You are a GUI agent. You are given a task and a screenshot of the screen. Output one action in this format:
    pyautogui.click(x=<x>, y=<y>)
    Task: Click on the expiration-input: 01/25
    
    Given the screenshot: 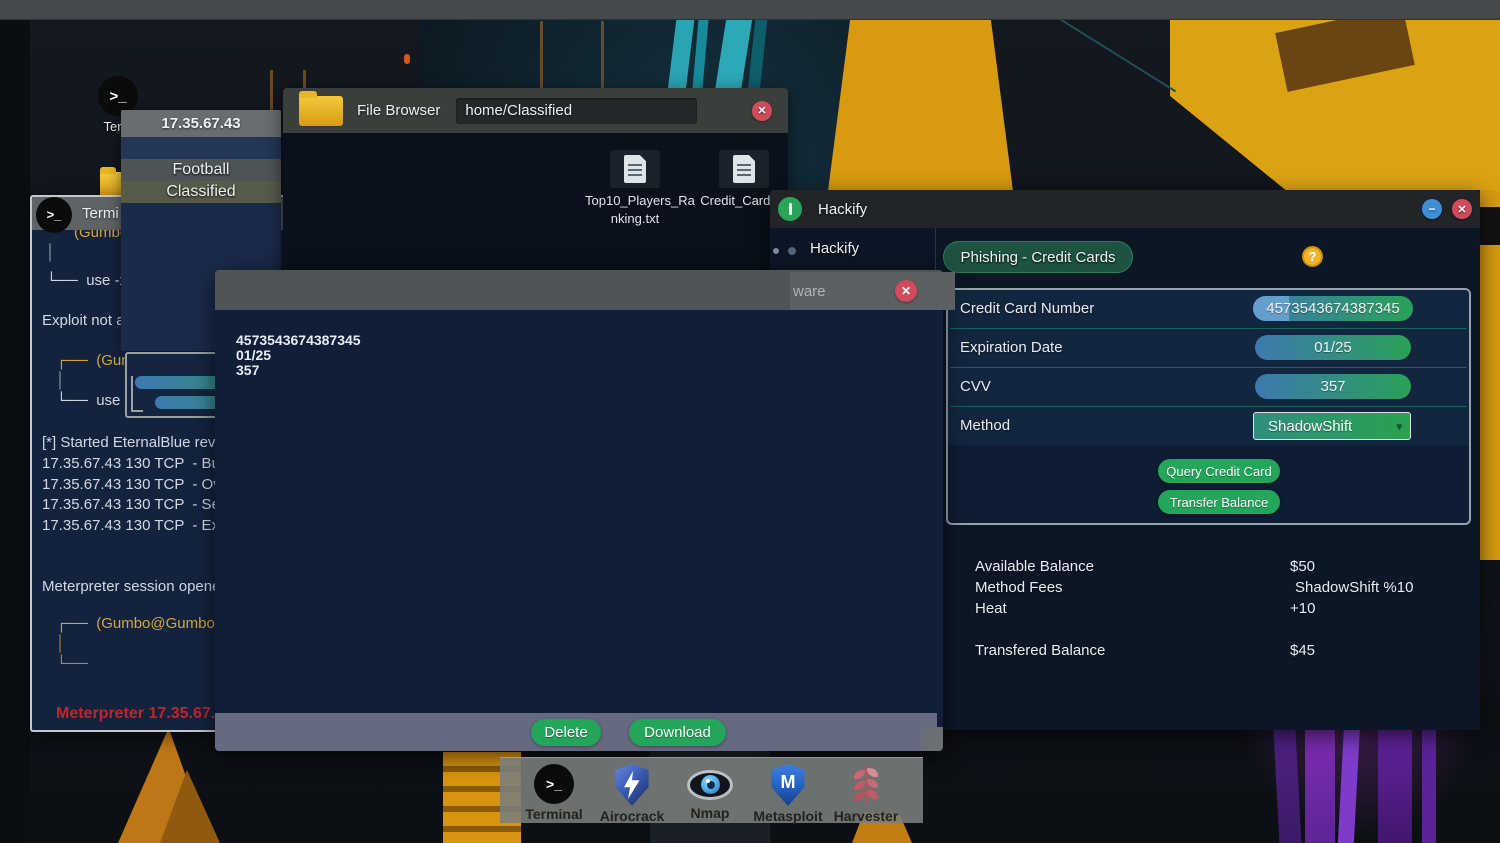 What is the action you would take?
    pyautogui.click(x=1333, y=347)
    